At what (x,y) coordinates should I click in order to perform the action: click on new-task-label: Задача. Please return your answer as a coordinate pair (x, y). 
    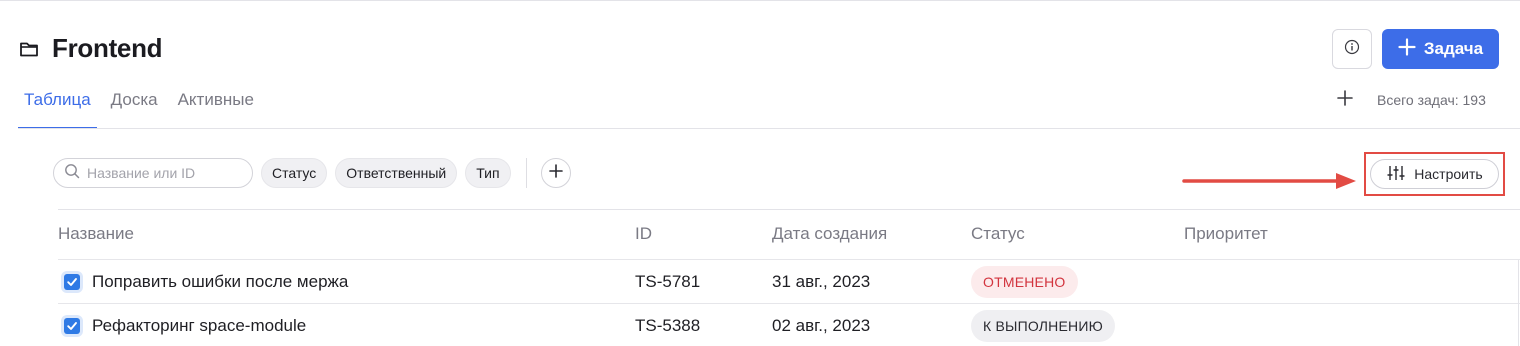
    Looking at the image, I should click on (1453, 48).